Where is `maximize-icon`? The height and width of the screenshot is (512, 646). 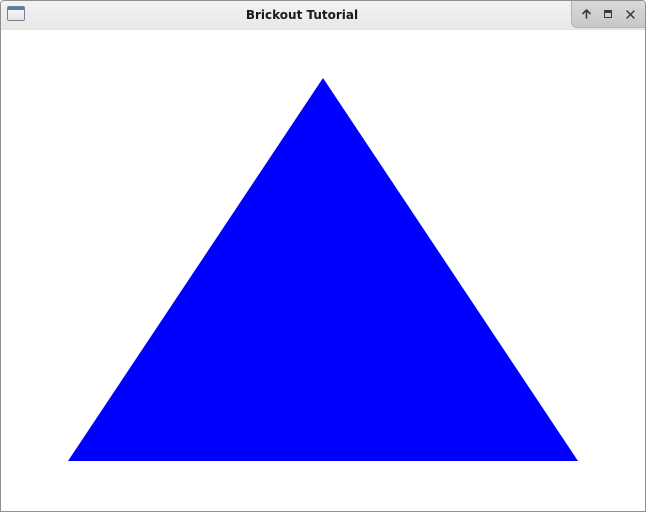 maximize-icon is located at coordinates (608, 14).